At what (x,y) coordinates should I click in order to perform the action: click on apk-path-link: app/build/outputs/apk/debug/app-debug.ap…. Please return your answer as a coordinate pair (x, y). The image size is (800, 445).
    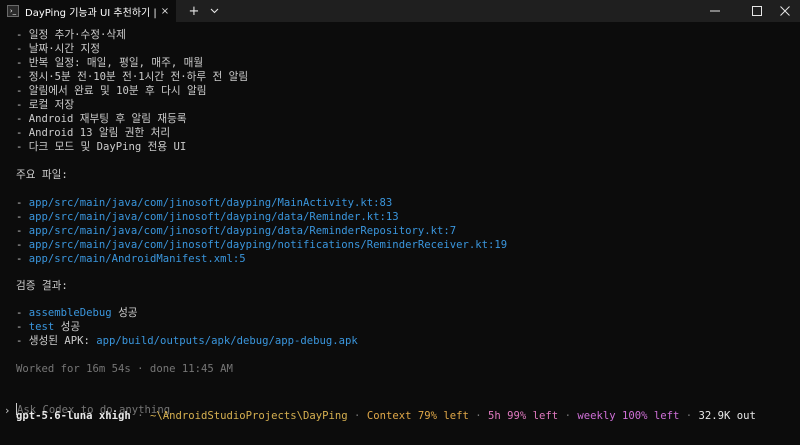
    Looking at the image, I should click on (227, 341).